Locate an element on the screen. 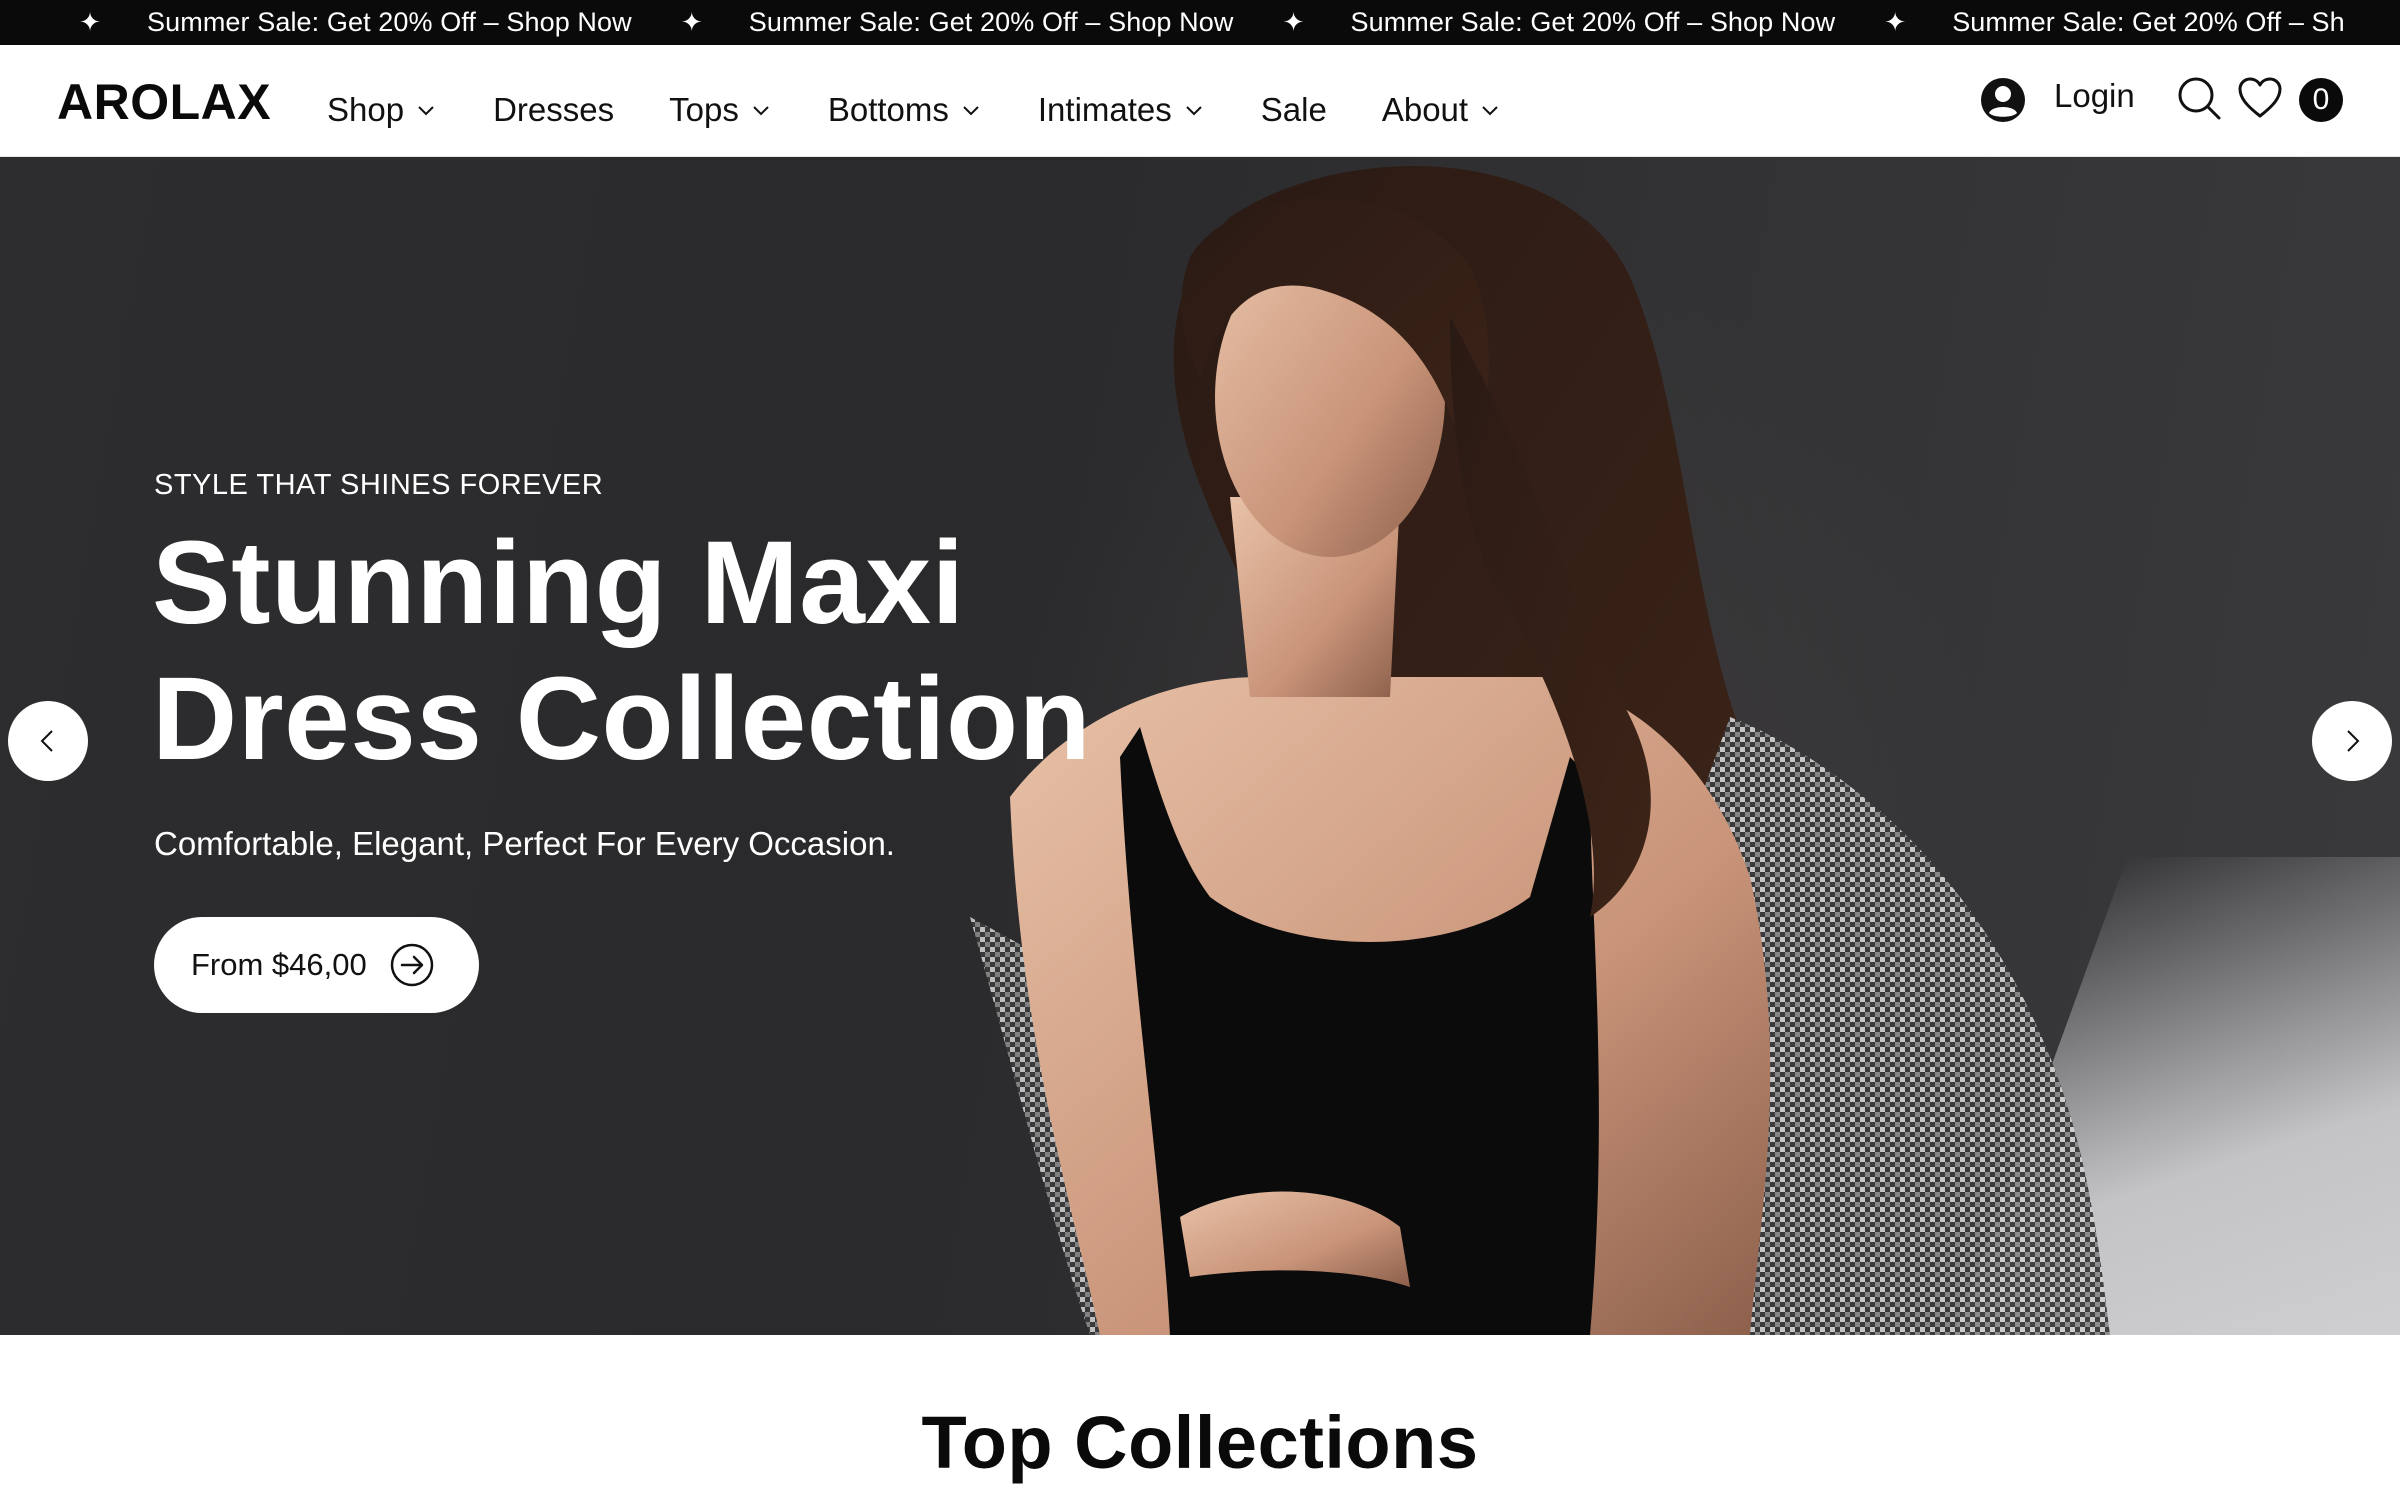 This screenshot has width=2400, height=1496. nav-item-label: Shop is located at coordinates (366, 109).